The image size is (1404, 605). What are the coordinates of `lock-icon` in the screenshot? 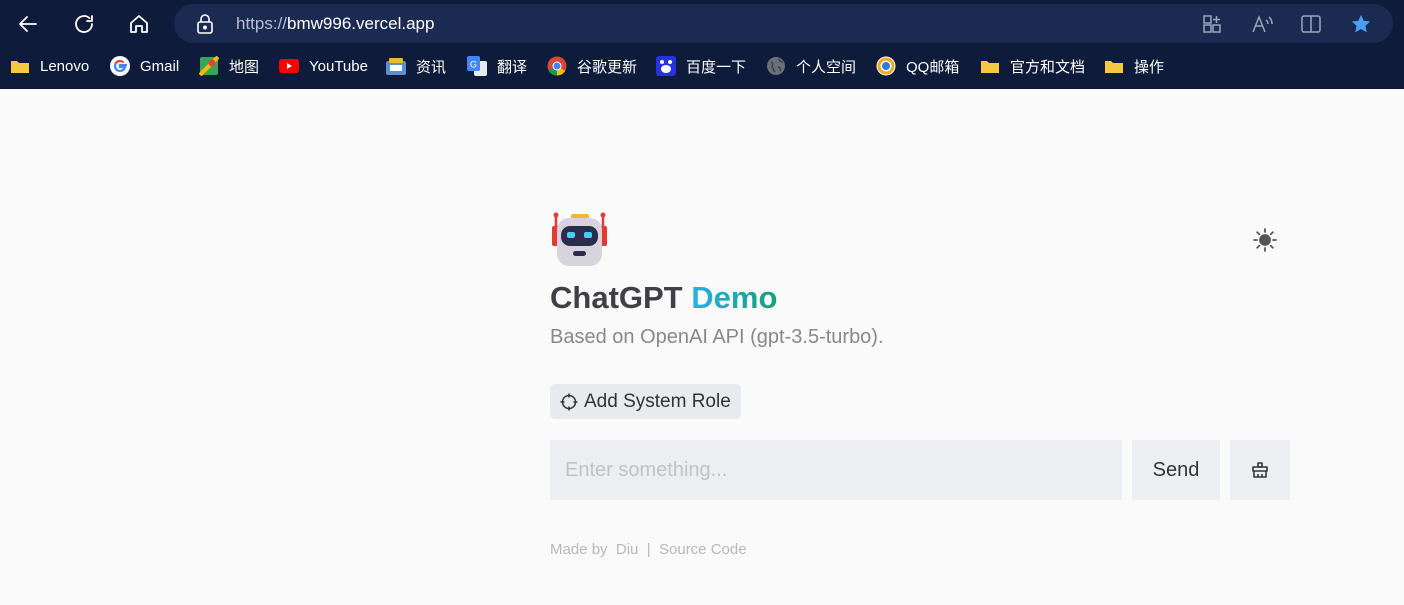 It's located at (205, 26).